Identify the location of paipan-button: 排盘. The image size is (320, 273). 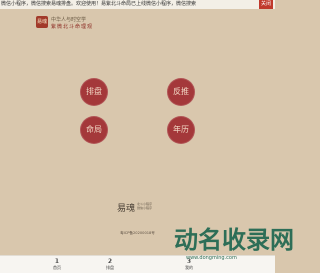
(94, 92).